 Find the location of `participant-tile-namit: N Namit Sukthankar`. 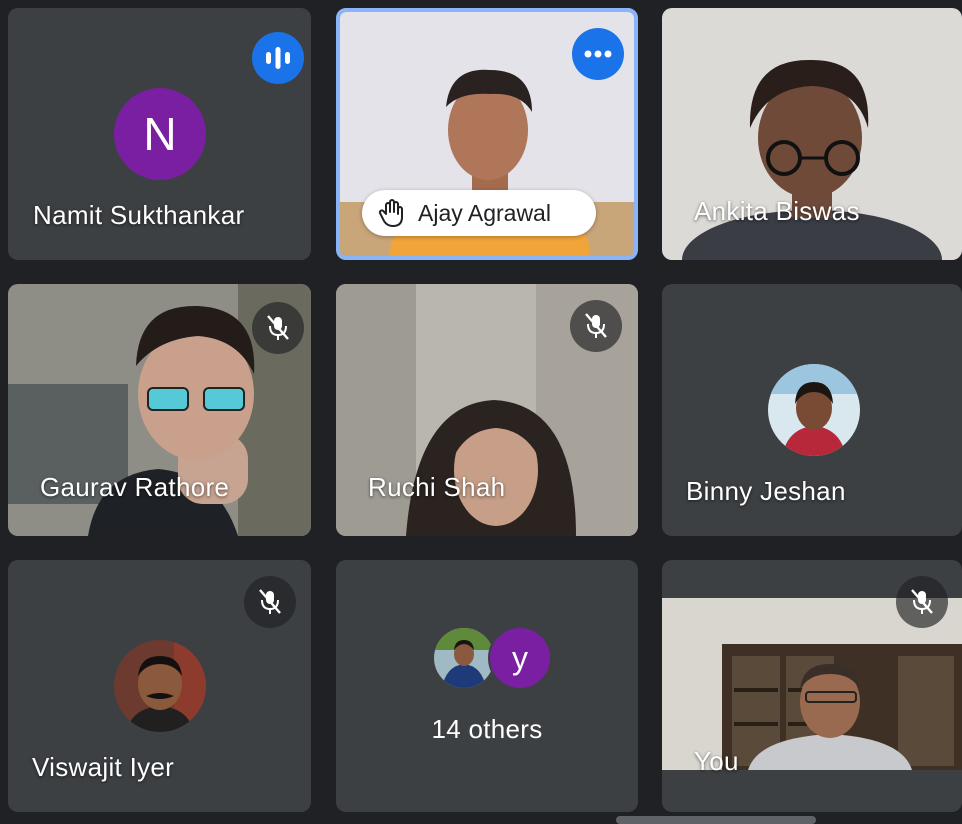

participant-tile-namit: N Namit Sukthankar is located at coordinates (159, 134).